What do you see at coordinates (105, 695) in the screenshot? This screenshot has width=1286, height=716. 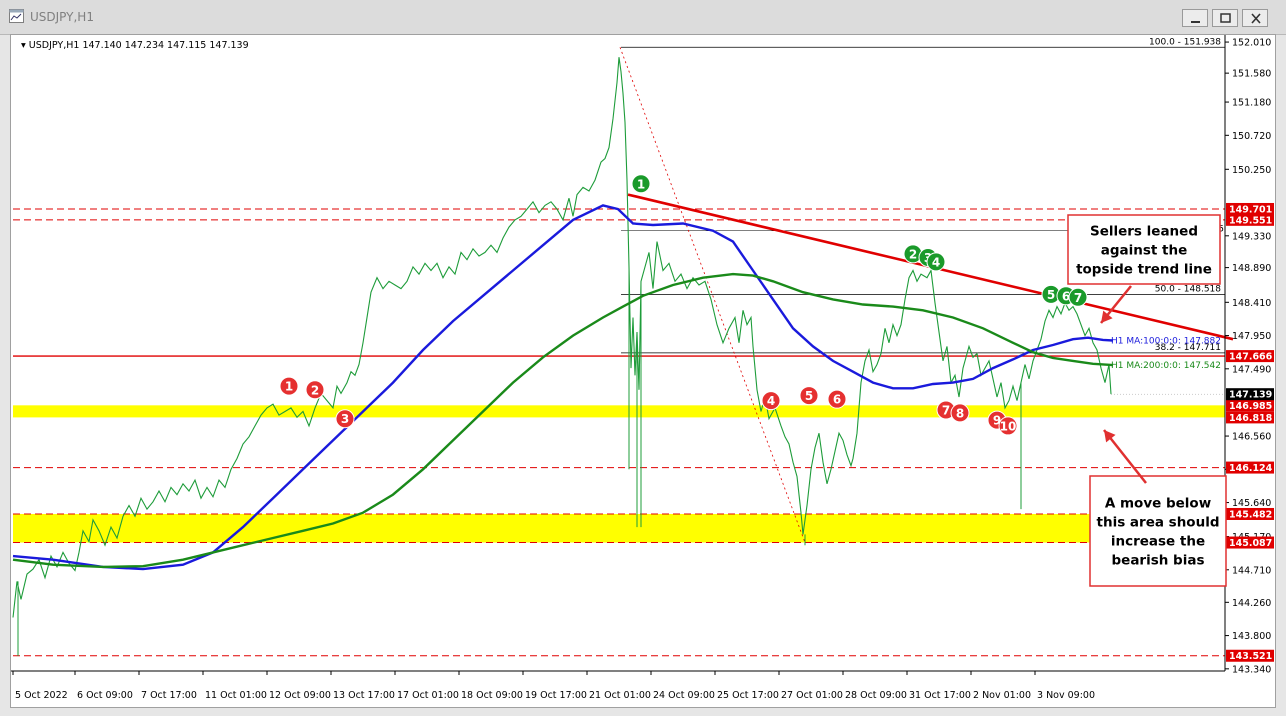 I see `time-tick-label: 6 Oct 09:00` at bounding box center [105, 695].